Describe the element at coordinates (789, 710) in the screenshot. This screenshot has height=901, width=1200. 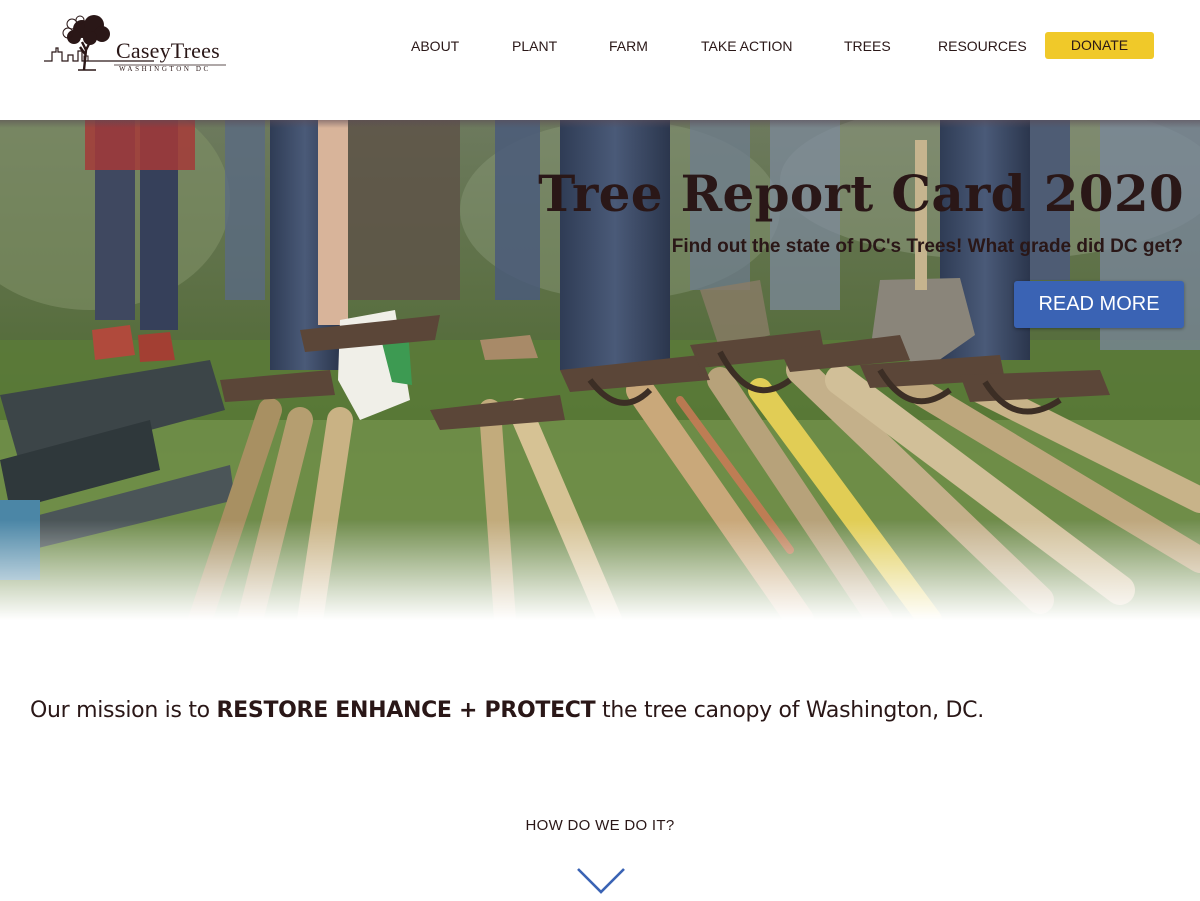
I see `mission-suffix: the tree canopy of Washington, DC.` at that location.